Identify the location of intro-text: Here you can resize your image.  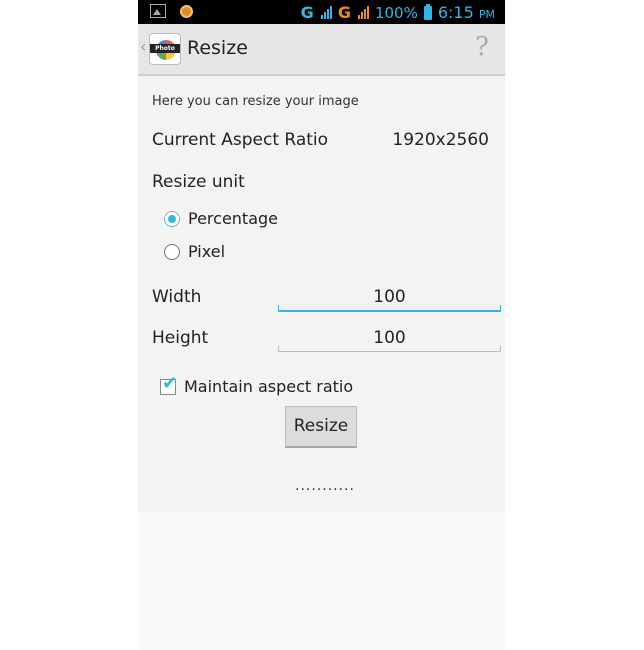
(255, 101).